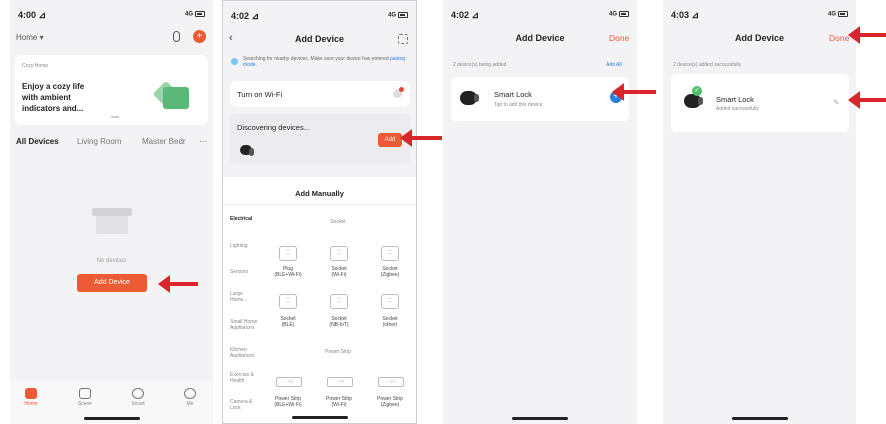 The image size is (886, 424). I want to click on status-bar: 4:03 ⊿ 4G, so click(759, 16).